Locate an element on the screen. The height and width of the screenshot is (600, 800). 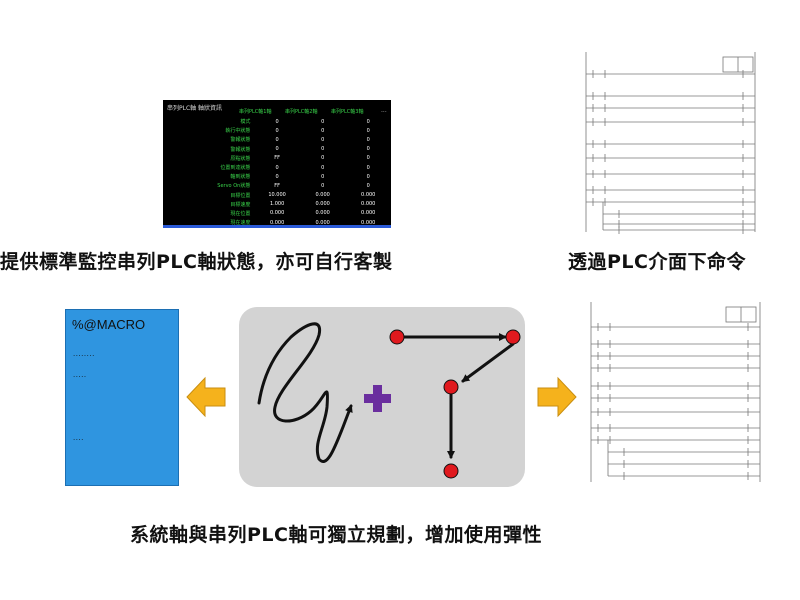
monitor-row-label: 軸到狀態 is located at coordinates (240, 177).